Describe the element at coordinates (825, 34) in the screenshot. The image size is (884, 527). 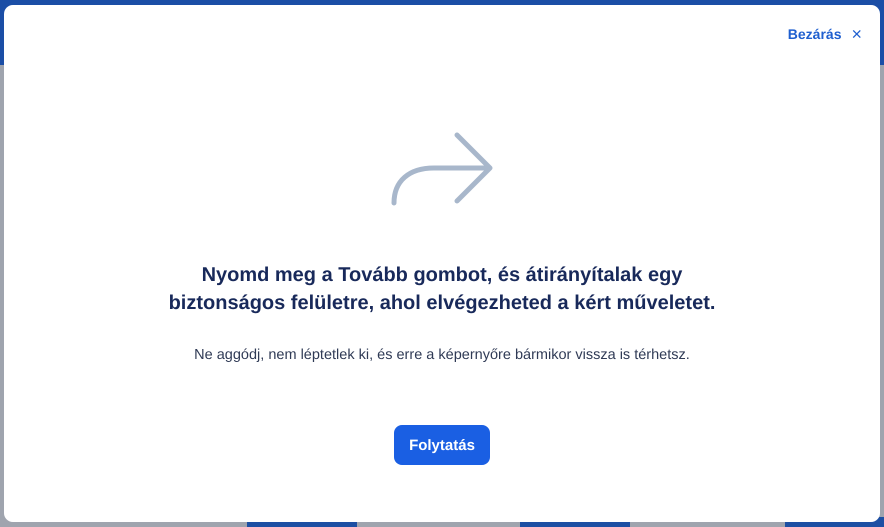
I see `close-button: Bezárás ×` at that location.